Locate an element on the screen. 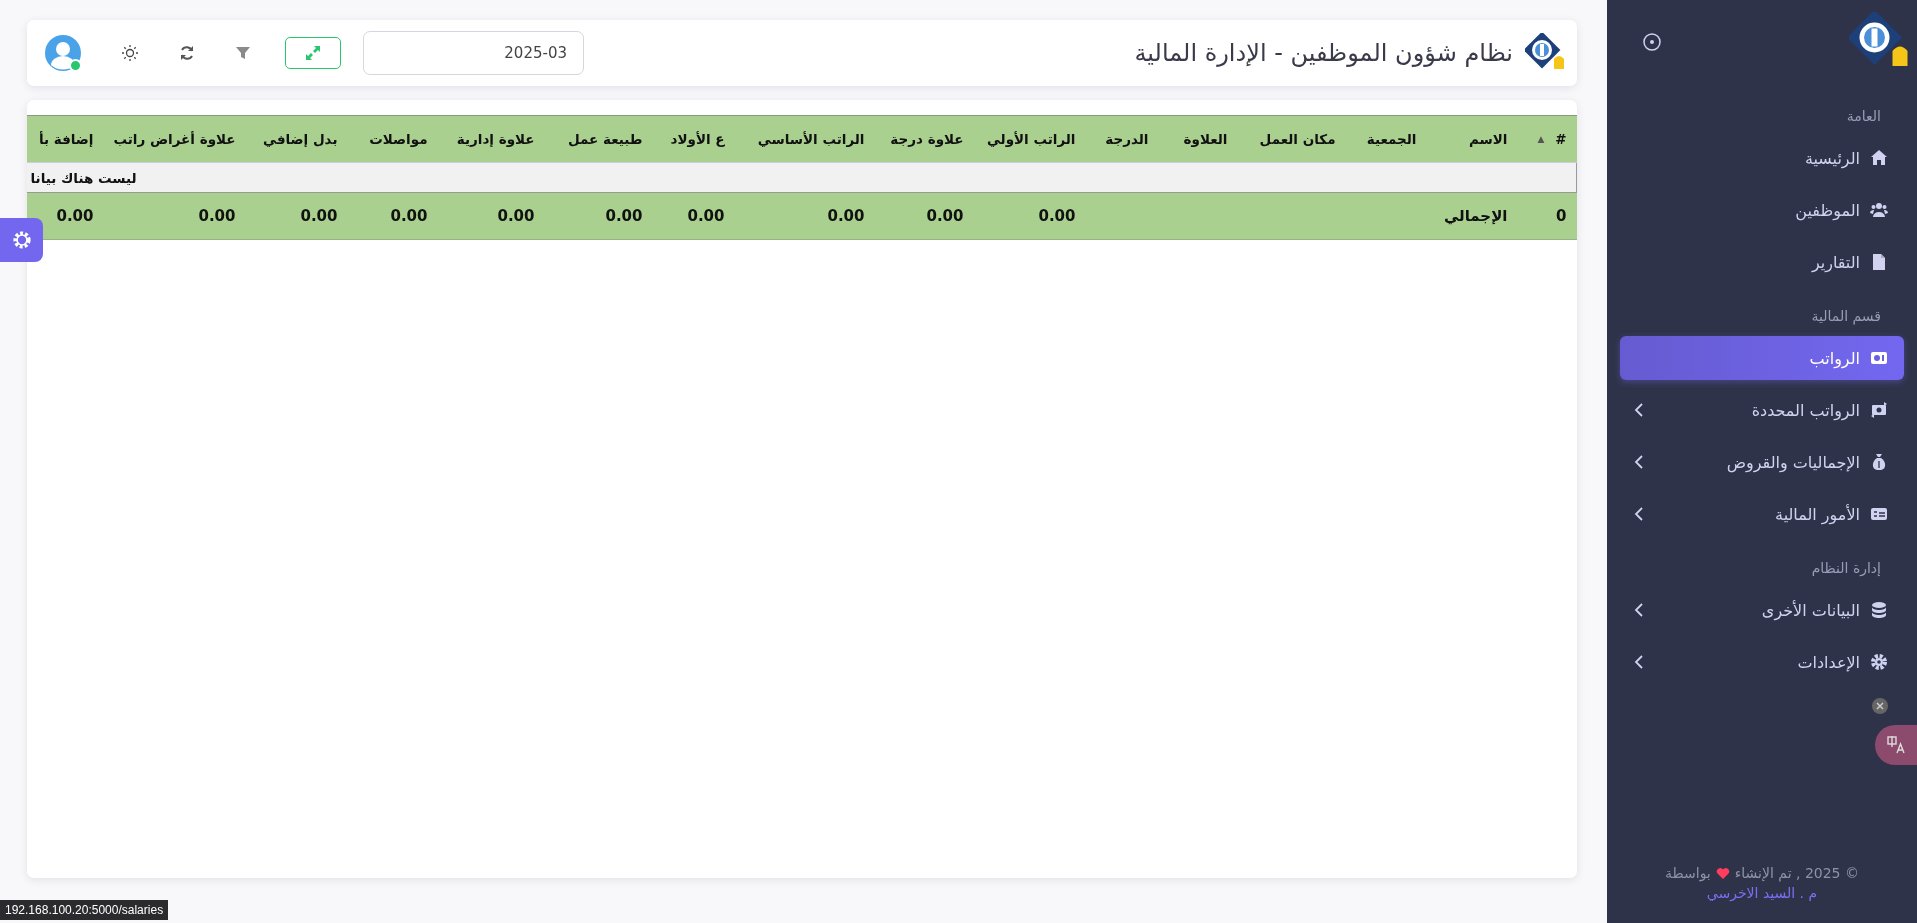 Image resolution: width=1917 pixels, height=923 pixels. translate-icon is located at coordinates (1896, 745).